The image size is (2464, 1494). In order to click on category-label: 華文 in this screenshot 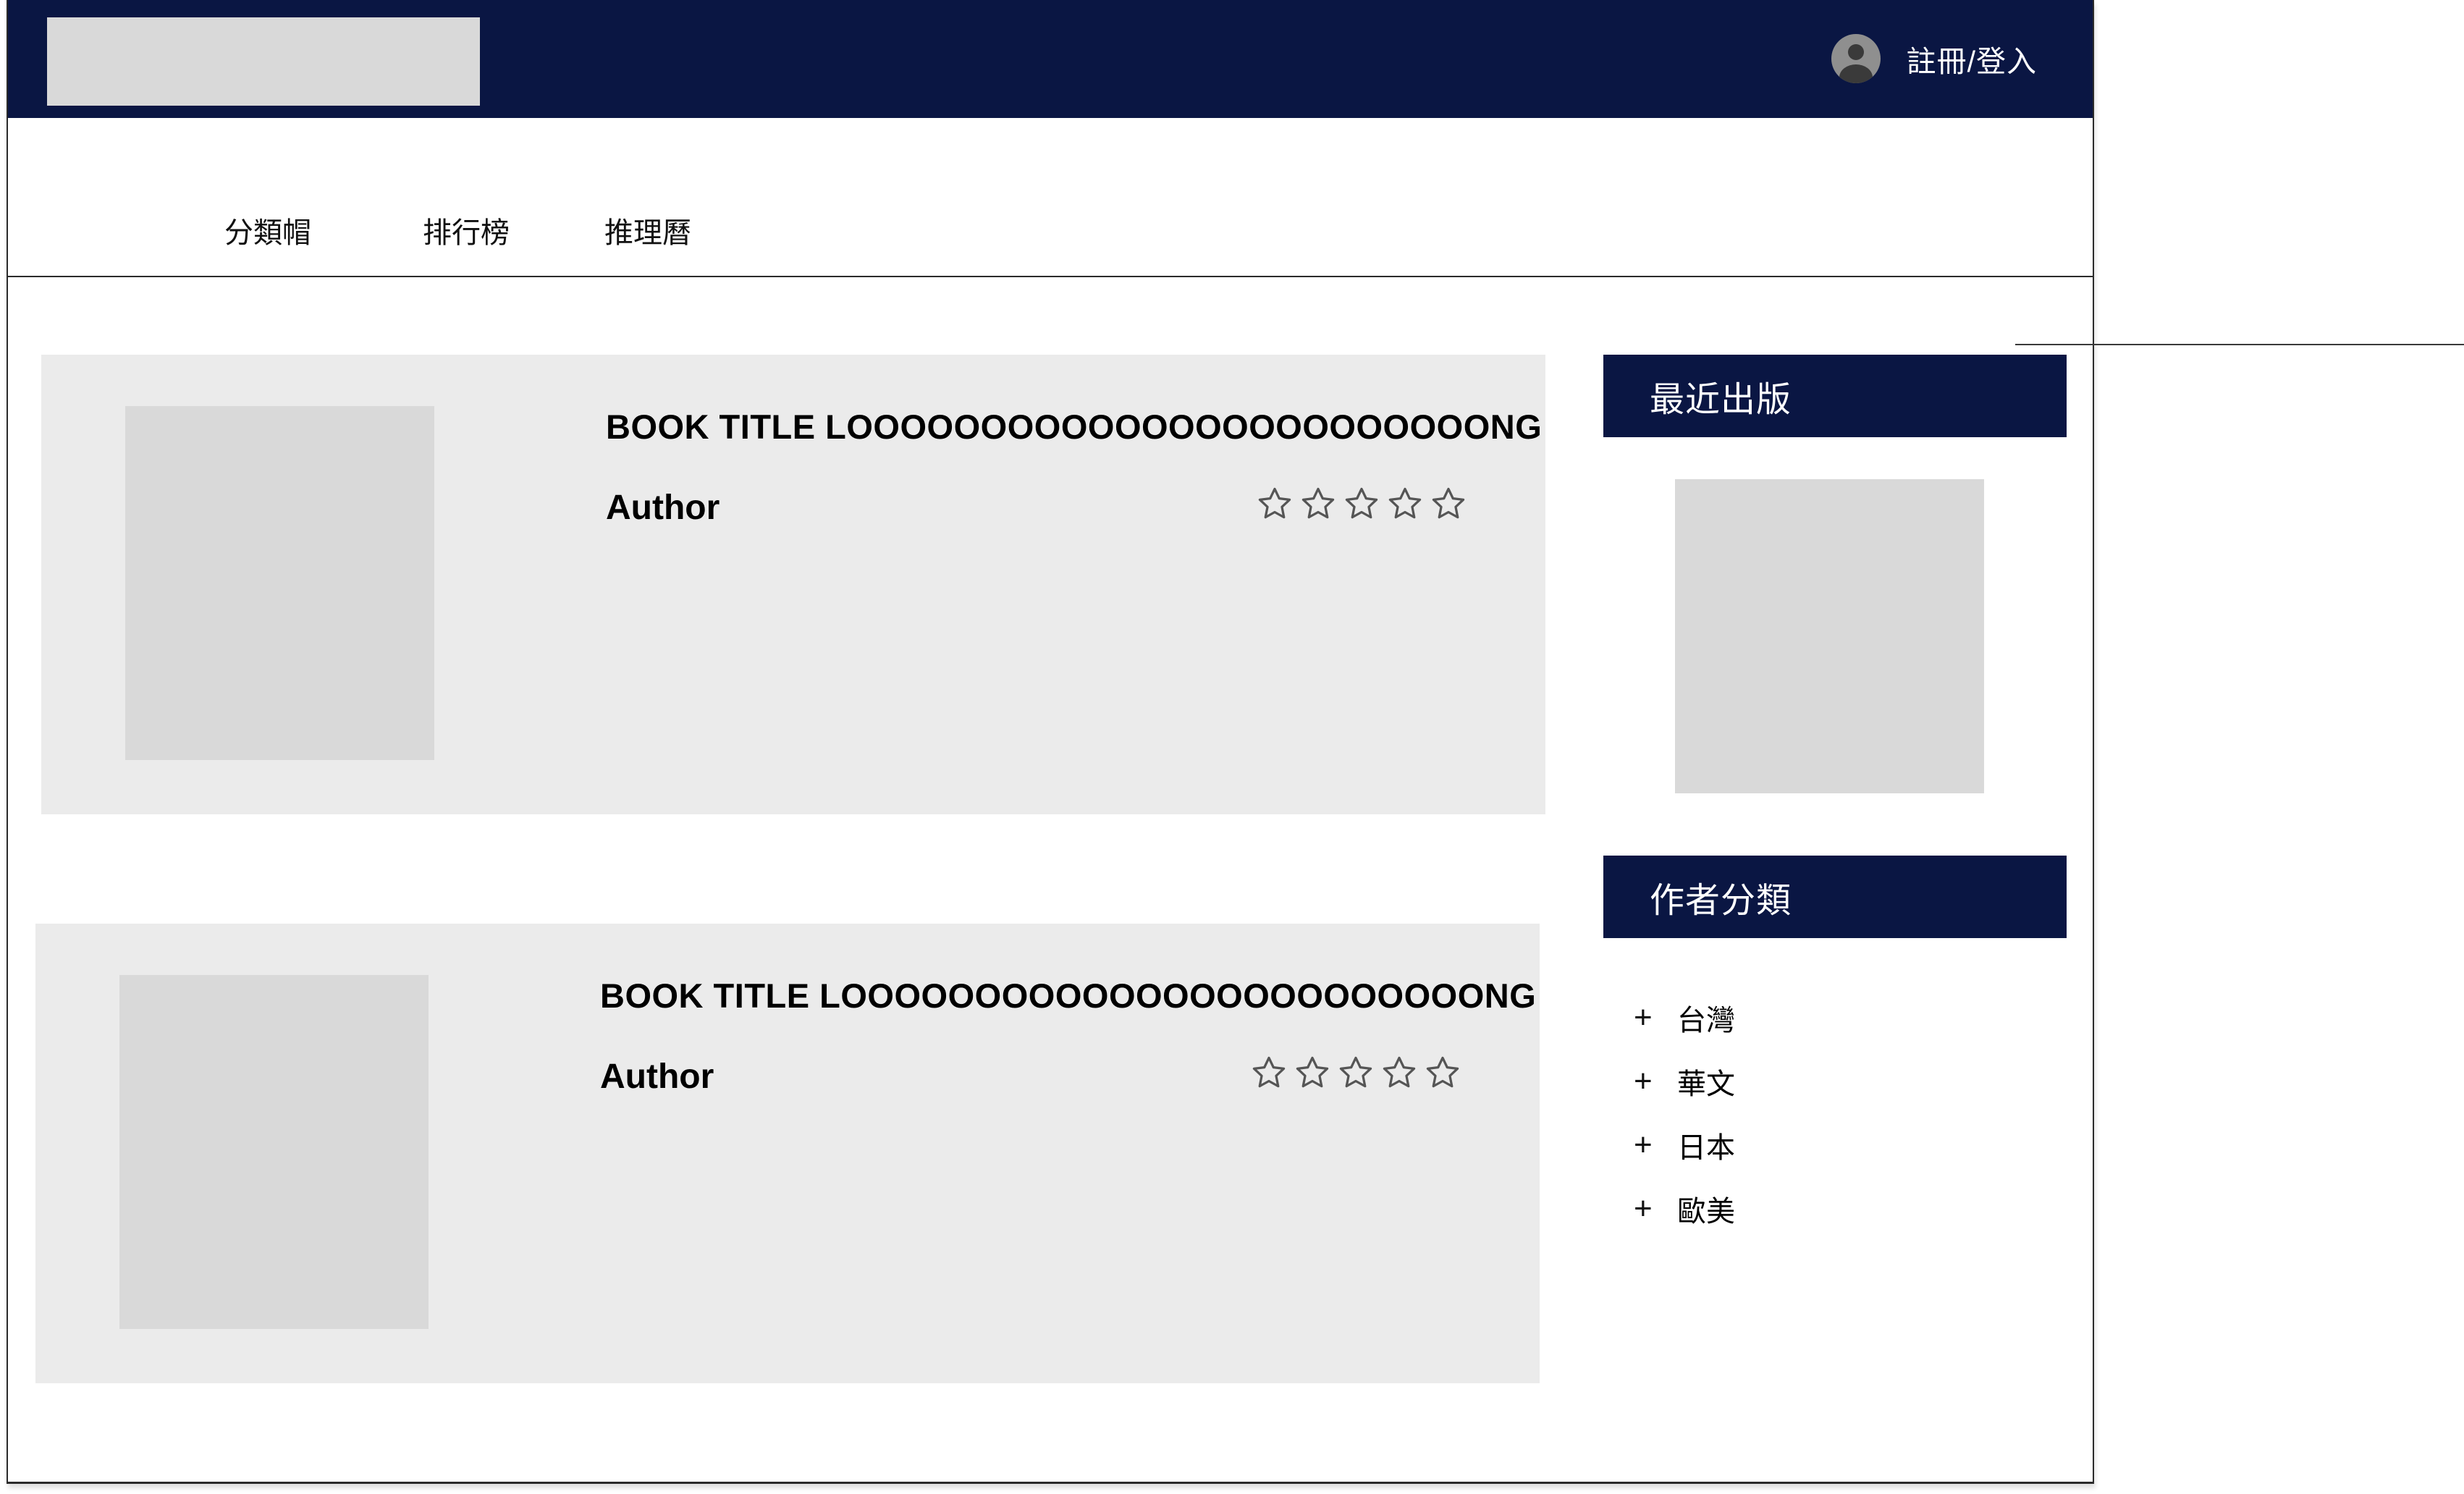, I will do `click(1706, 1084)`.